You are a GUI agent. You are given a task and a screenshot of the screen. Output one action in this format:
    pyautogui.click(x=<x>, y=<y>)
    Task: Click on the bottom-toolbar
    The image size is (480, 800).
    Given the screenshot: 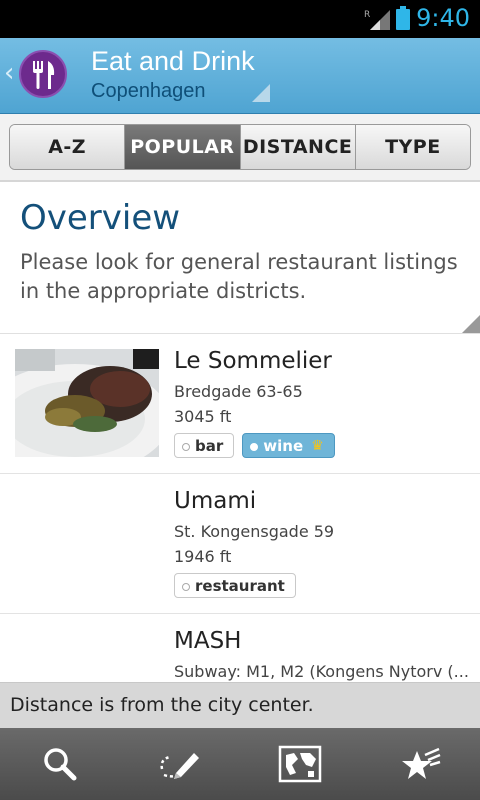 What is the action you would take?
    pyautogui.click(x=240, y=764)
    